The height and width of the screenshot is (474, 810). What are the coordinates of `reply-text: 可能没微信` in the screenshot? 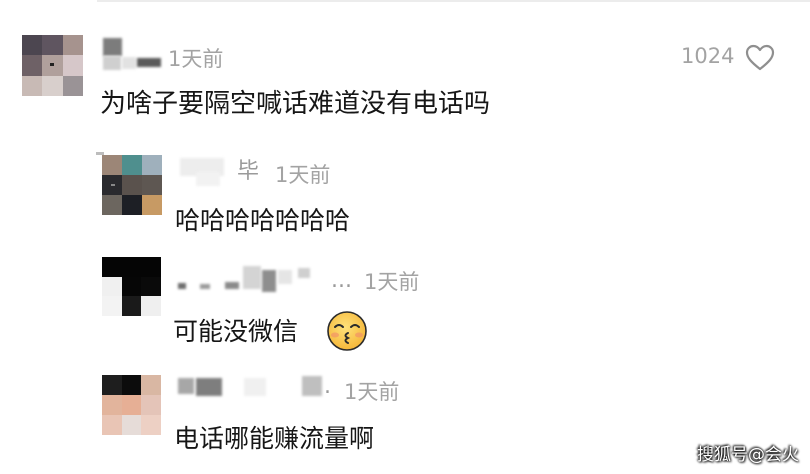 It's located at (236, 331).